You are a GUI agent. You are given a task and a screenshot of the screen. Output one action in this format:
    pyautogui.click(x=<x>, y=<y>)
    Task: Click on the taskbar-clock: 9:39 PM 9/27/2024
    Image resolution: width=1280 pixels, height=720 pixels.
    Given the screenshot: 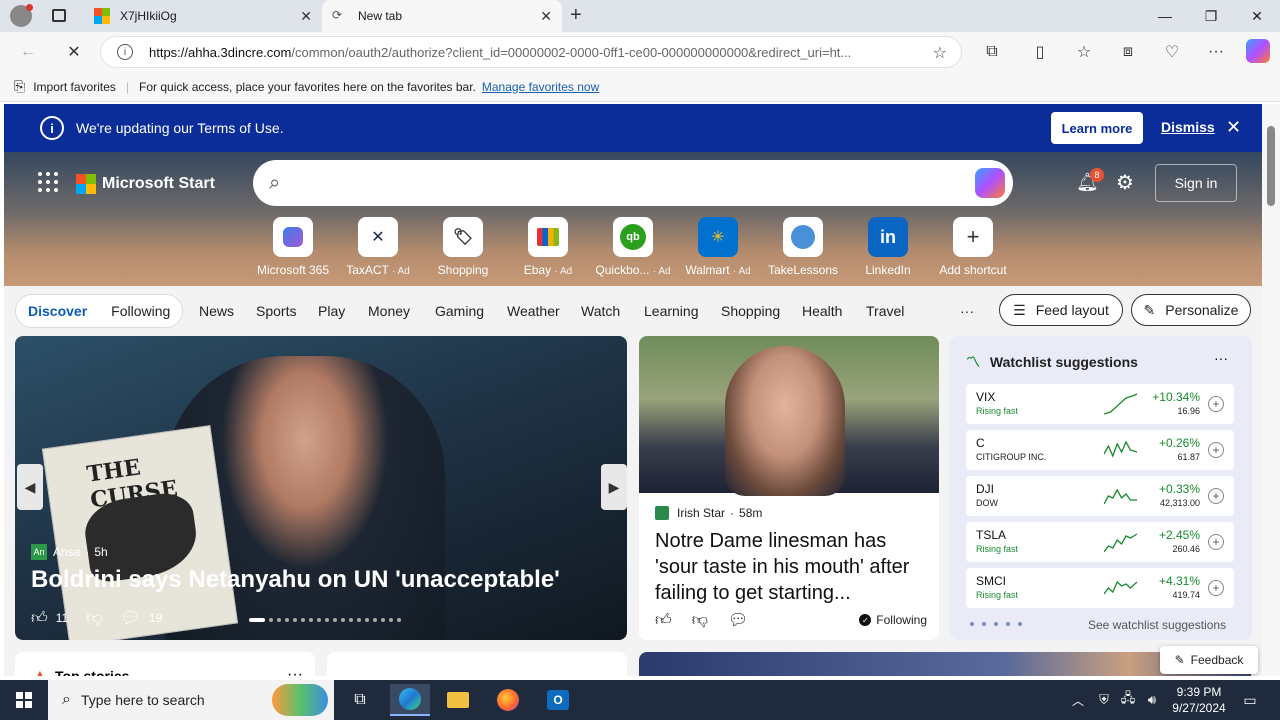 What is the action you would take?
    pyautogui.click(x=1199, y=700)
    